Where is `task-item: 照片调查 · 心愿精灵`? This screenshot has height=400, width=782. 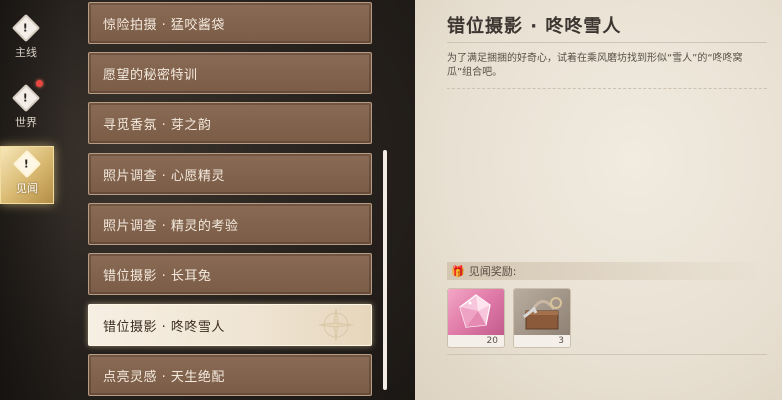
task-item: 照片调查 · 心愿精灵 is located at coordinates (230, 174).